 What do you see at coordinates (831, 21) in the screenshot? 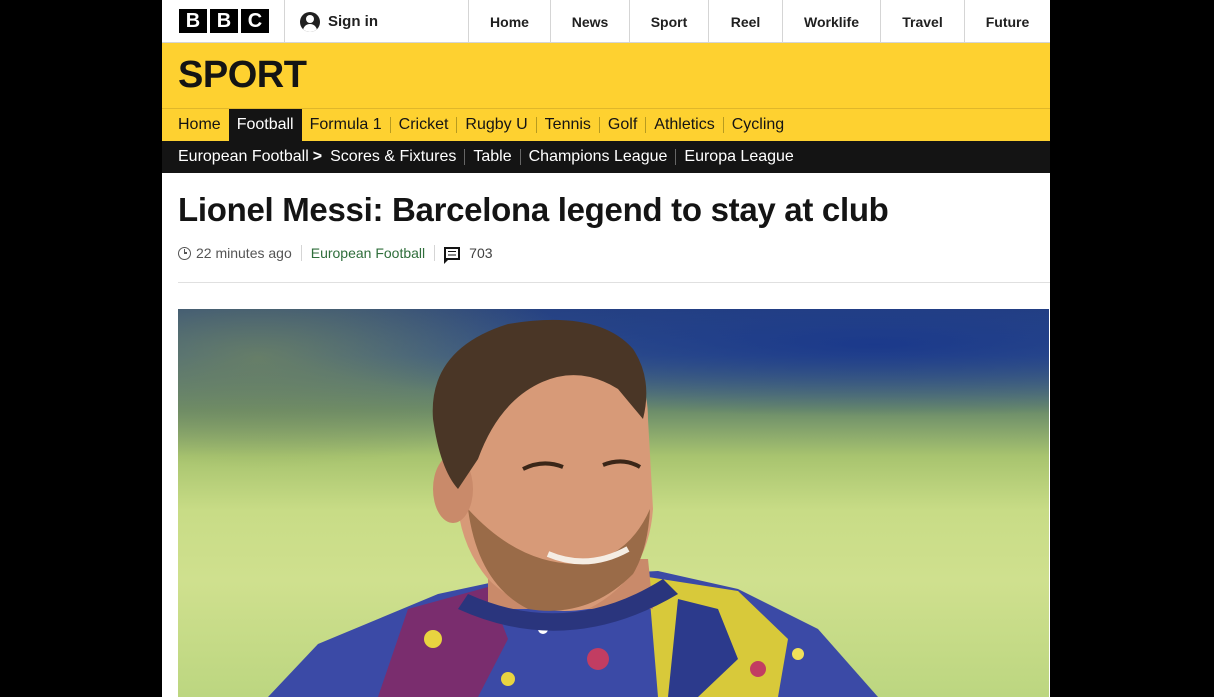
I see `global-nav-worklife: Worklife` at bounding box center [831, 21].